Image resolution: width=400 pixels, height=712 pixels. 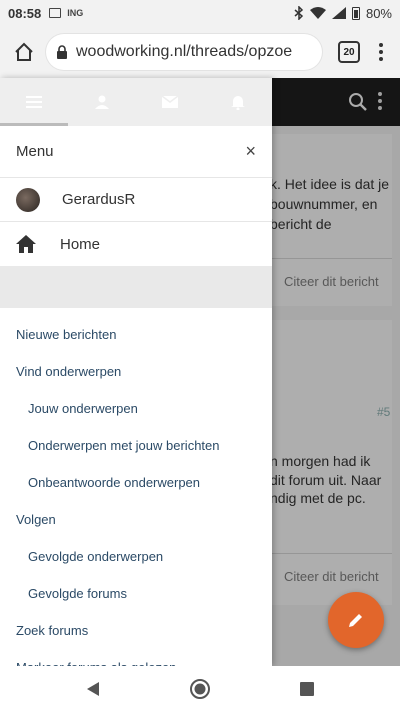 I want to click on drawer-tabs, so click(x=136, y=102).